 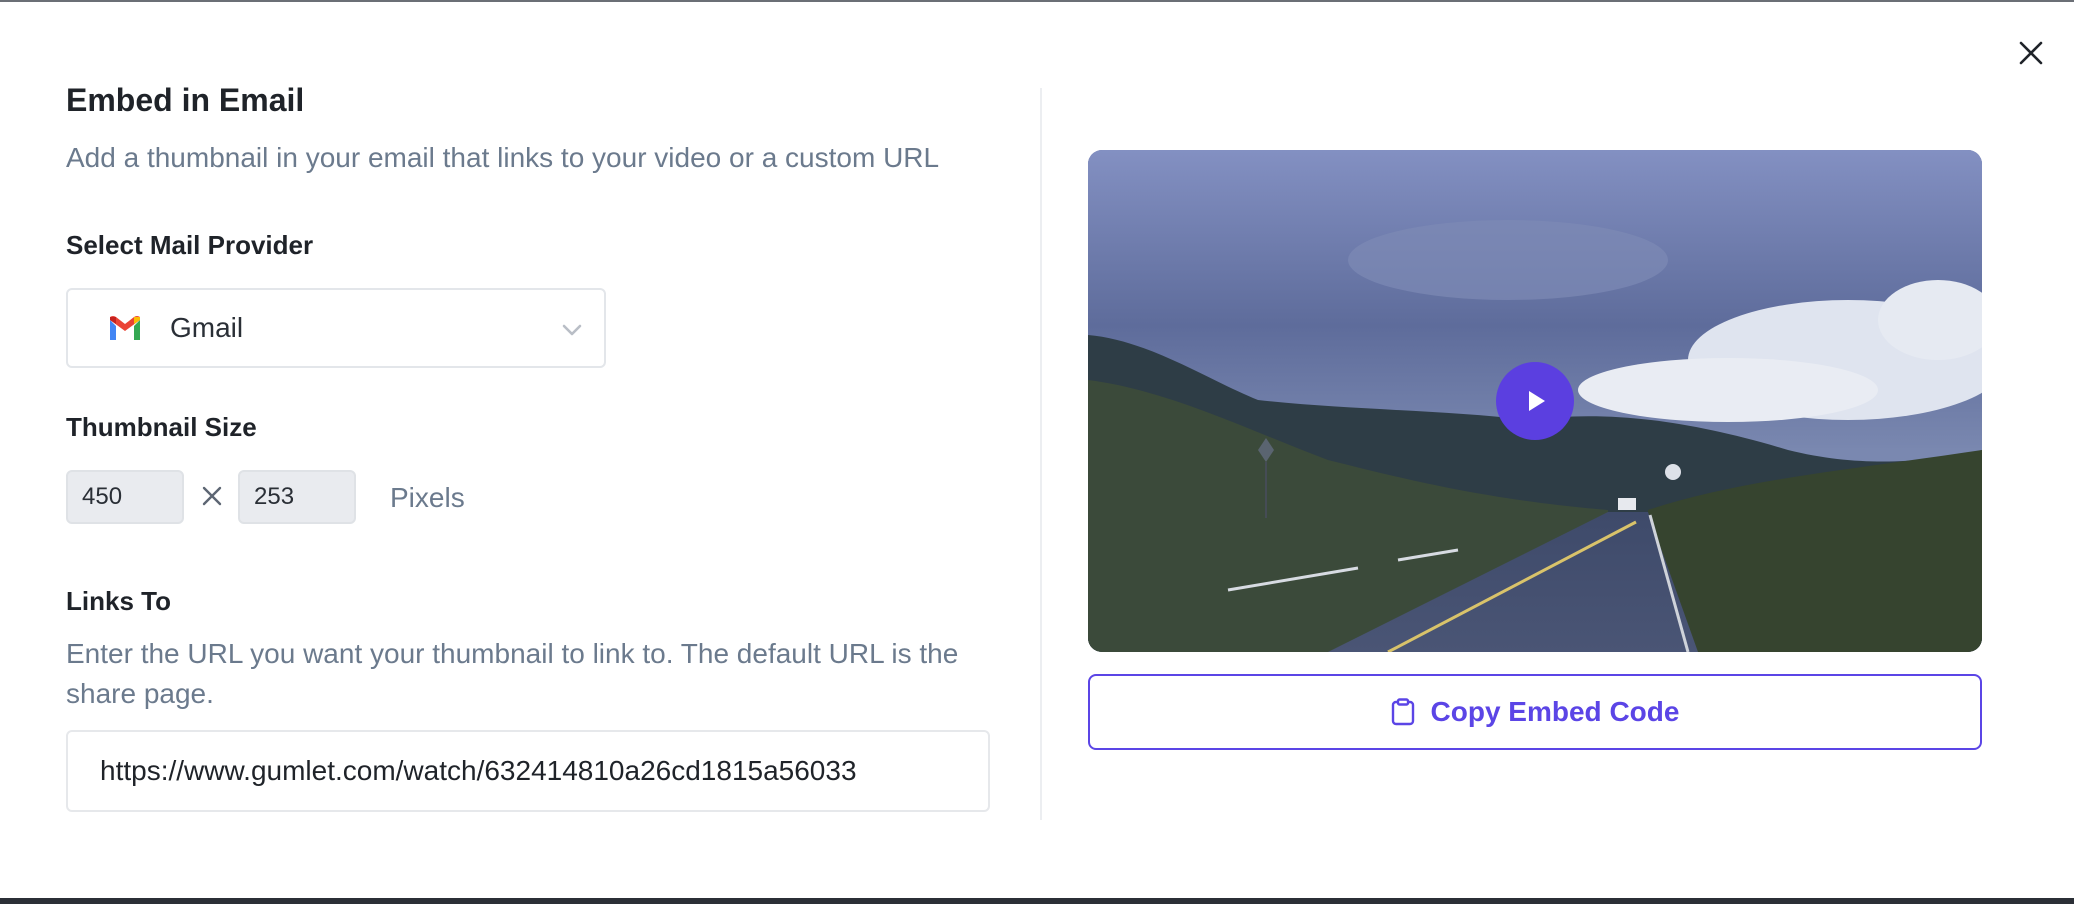 I want to click on mail-provider-label: Select Mail Provider, so click(x=190, y=245).